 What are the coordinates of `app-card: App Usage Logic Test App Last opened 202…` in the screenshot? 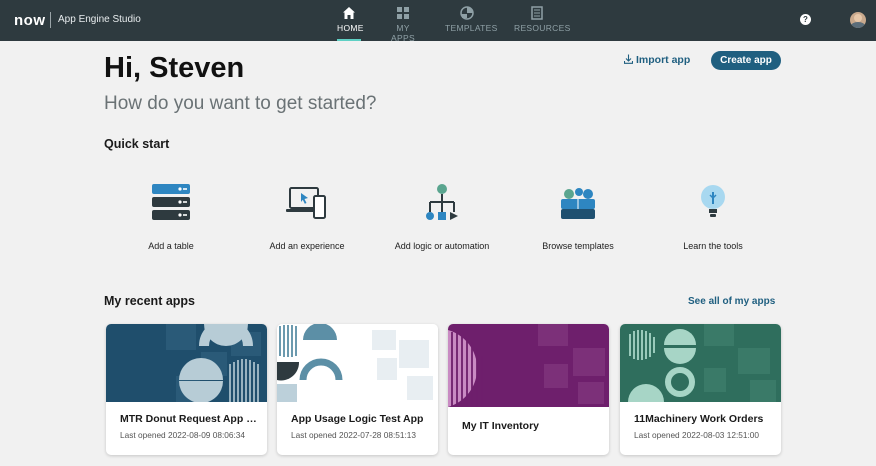 It's located at (357, 389).